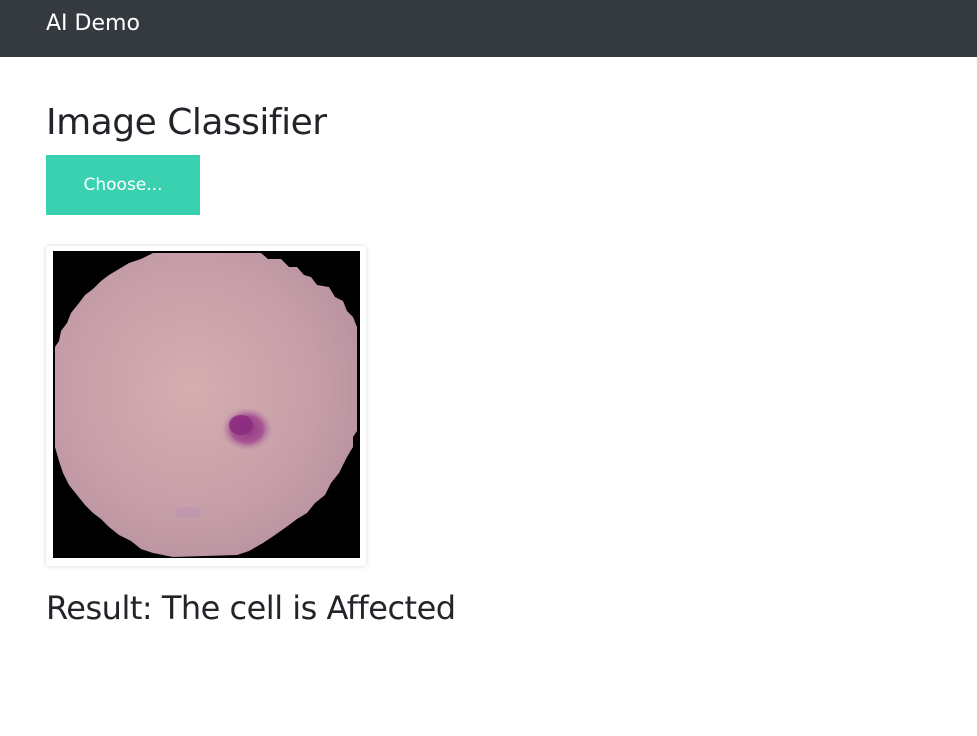 This screenshot has width=977, height=736. What do you see at coordinates (251, 608) in the screenshot?
I see `result-text: Result: The cell is Affected` at bounding box center [251, 608].